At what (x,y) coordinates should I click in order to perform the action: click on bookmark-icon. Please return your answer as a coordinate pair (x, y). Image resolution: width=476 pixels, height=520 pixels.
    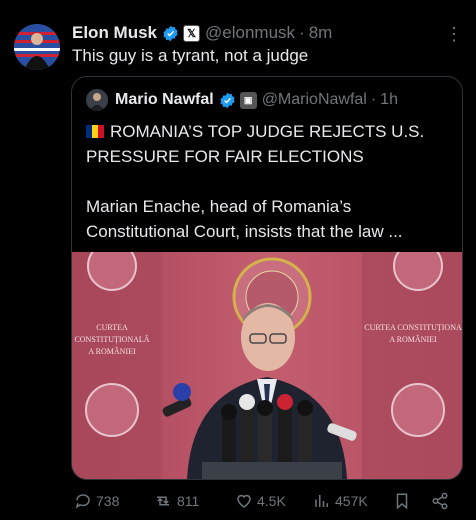
    Looking at the image, I should click on (402, 501).